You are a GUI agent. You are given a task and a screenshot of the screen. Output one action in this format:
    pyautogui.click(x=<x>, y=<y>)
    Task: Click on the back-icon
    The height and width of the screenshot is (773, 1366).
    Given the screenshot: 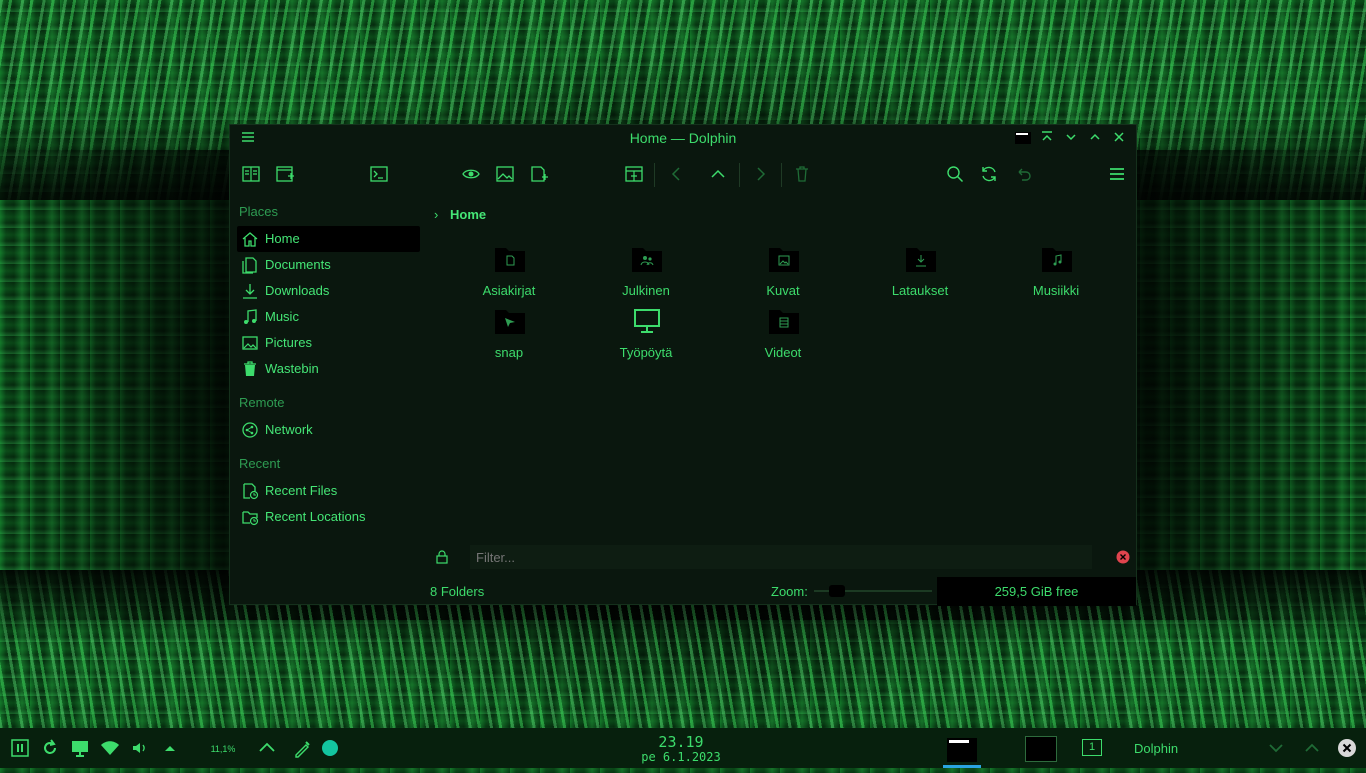 What is the action you would take?
    pyautogui.click(x=677, y=174)
    